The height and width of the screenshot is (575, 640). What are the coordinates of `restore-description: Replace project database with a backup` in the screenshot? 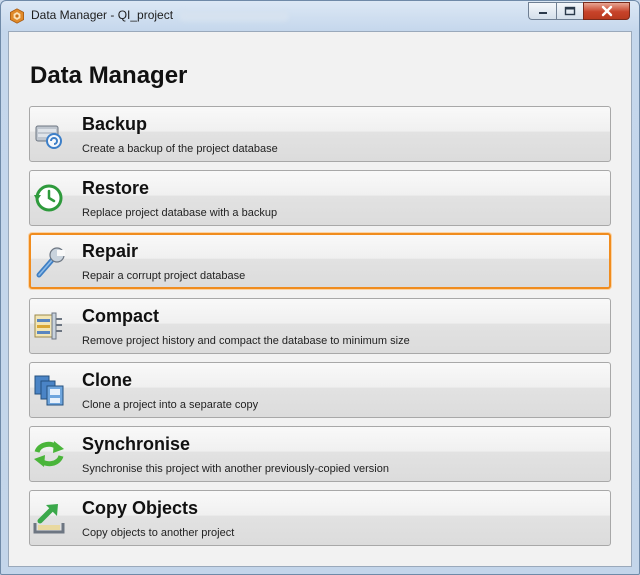 It's located at (180, 213).